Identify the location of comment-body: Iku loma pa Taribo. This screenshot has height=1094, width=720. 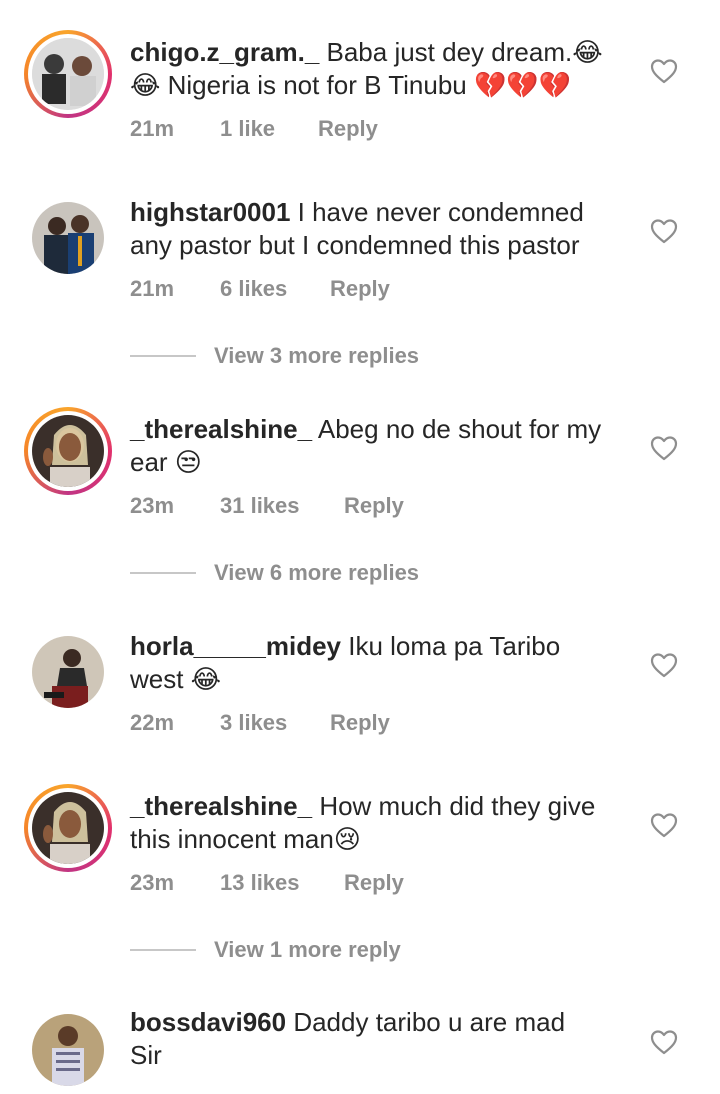
(451, 646).